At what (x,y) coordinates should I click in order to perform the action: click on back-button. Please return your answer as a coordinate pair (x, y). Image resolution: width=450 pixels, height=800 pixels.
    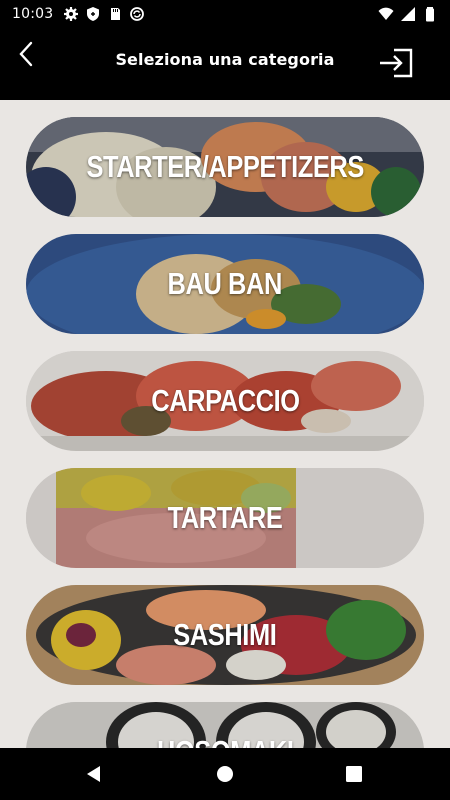
    Looking at the image, I should click on (26, 54).